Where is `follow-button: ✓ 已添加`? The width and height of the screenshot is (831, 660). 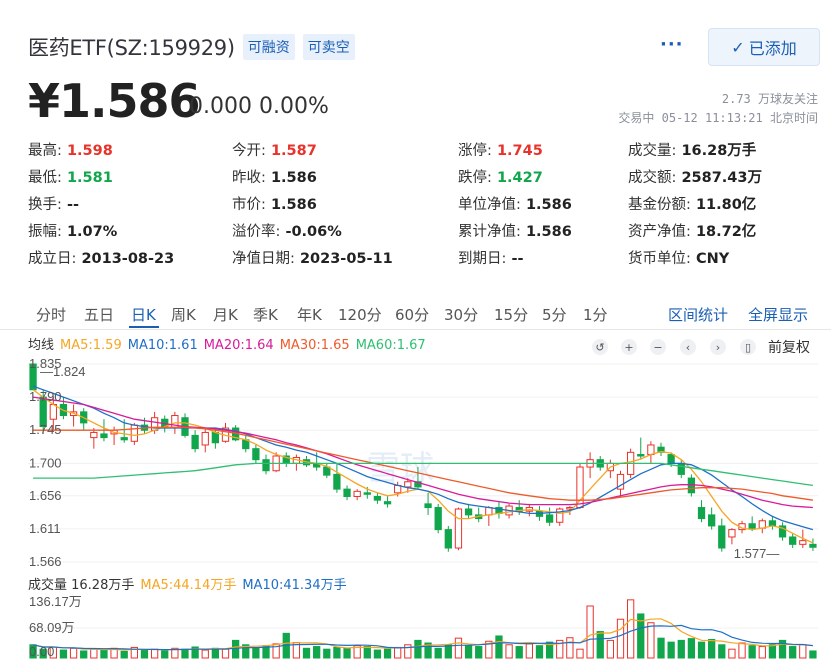 follow-button: ✓ 已添加 is located at coordinates (764, 47).